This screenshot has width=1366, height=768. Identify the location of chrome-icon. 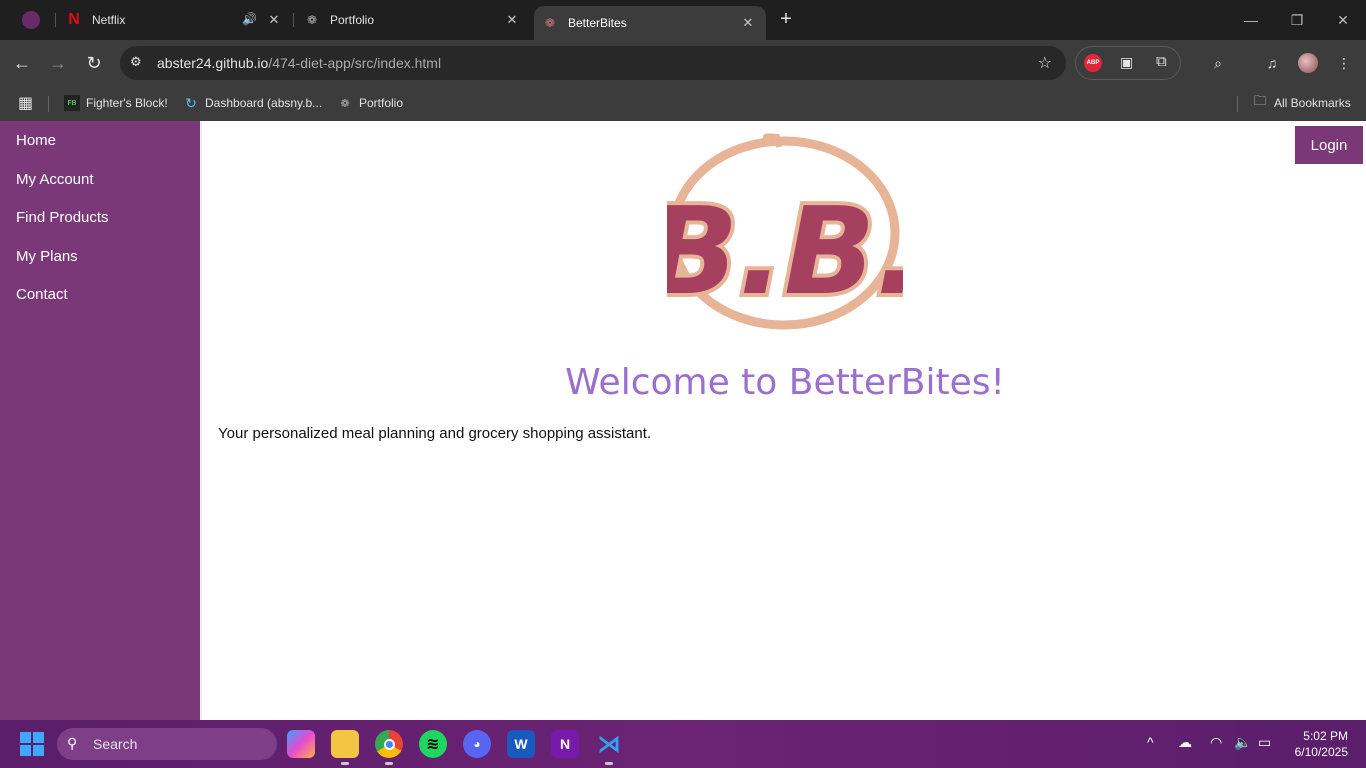
(389, 747).